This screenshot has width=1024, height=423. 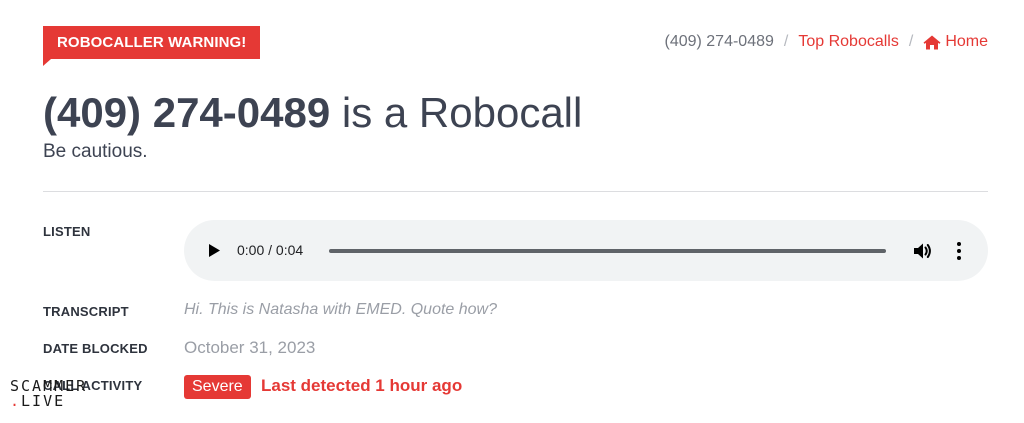 What do you see at coordinates (187, 112) in the screenshot?
I see `phone-number: (409) 274-0489` at bounding box center [187, 112].